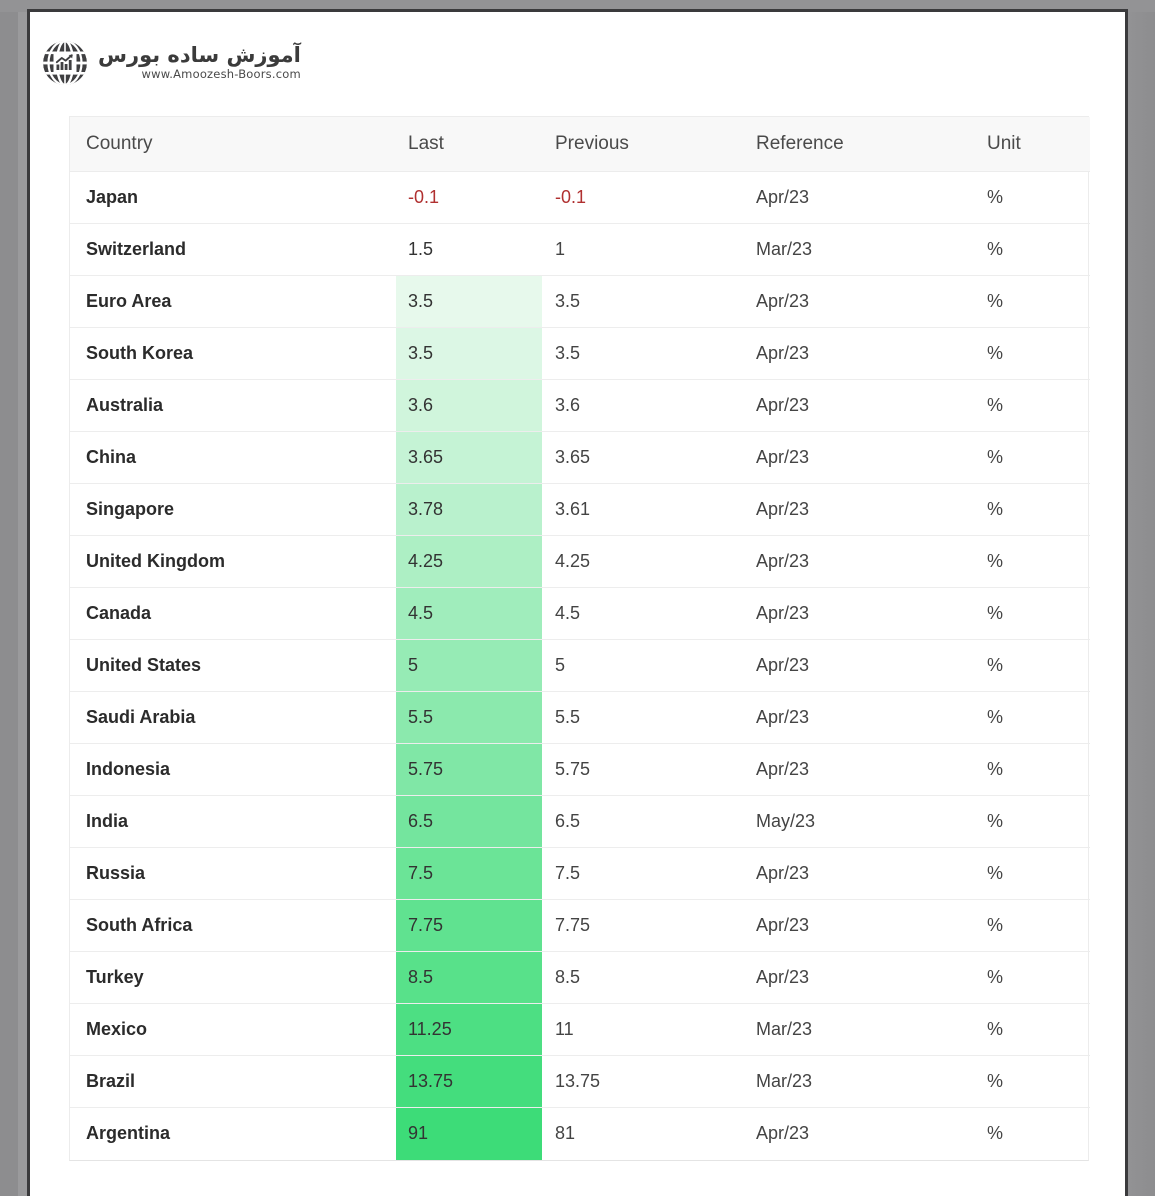 The height and width of the screenshot is (1196, 1155). I want to click on table-header: Country Last Previous Reference Unit, so click(580, 144).